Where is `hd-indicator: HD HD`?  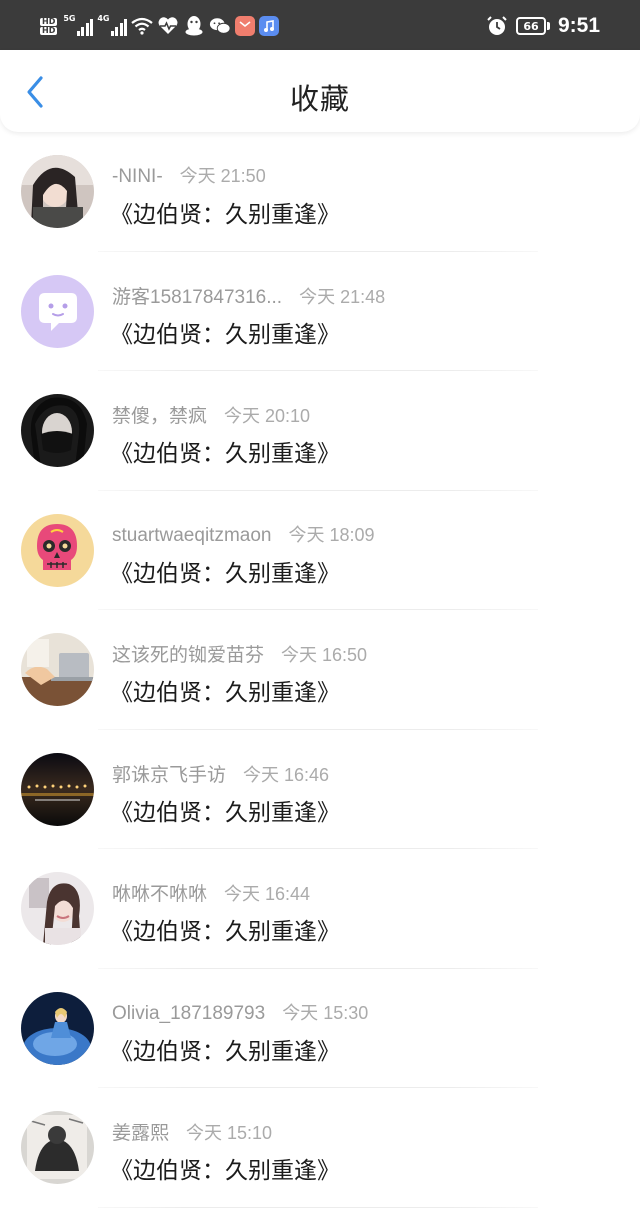 hd-indicator: HD HD is located at coordinates (49, 25).